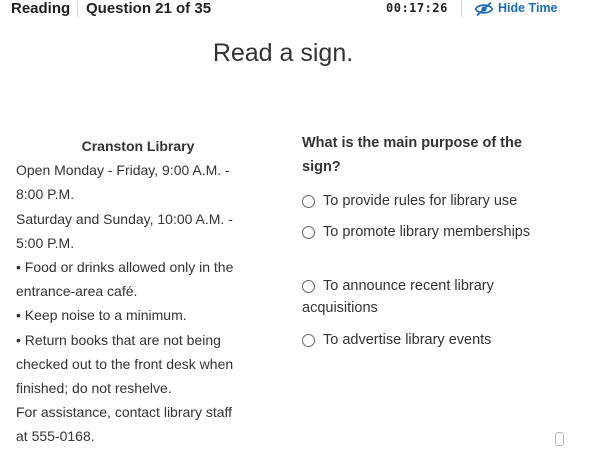 Image resolution: width=599 pixels, height=449 pixels. What do you see at coordinates (398, 297) in the screenshot?
I see `answer-option-label: To announce recent library acquisitions` at bounding box center [398, 297].